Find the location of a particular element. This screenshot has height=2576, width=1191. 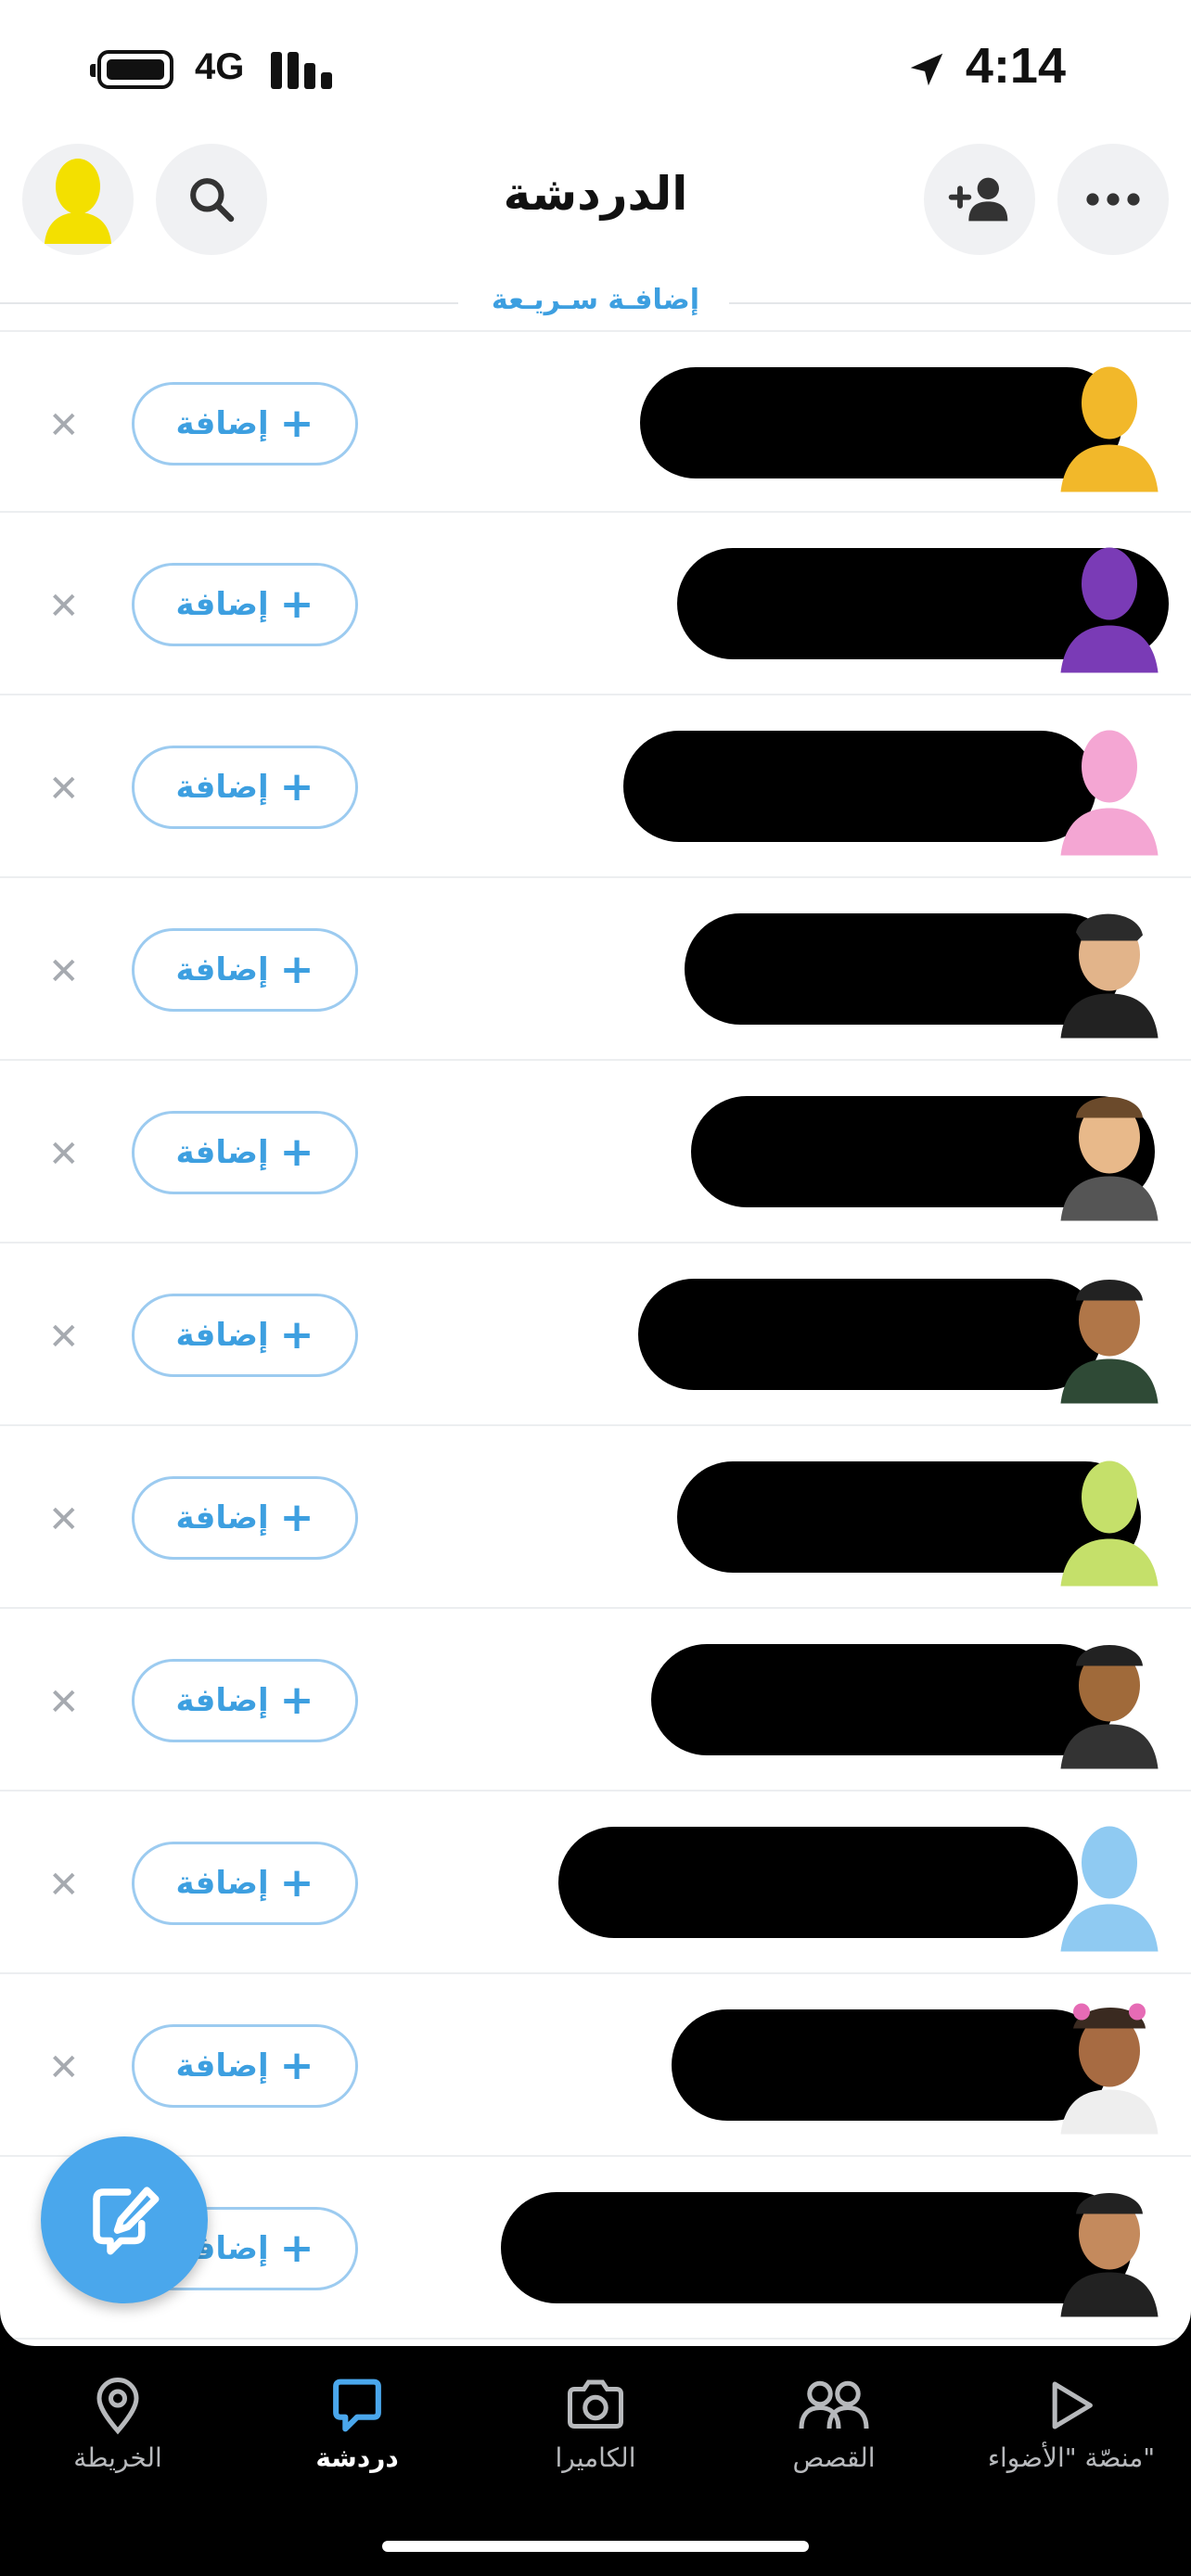

tab-camera: الكاميرا is located at coordinates (595, 2420).